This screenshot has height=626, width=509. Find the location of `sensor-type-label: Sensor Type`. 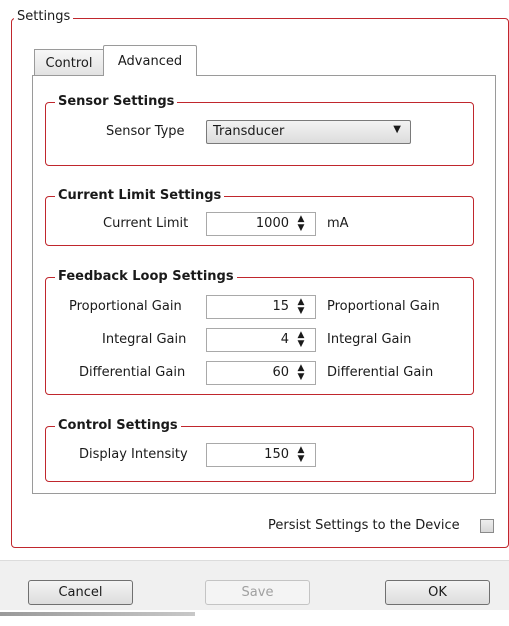

sensor-type-label: Sensor Type is located at coordinates (145, 131).